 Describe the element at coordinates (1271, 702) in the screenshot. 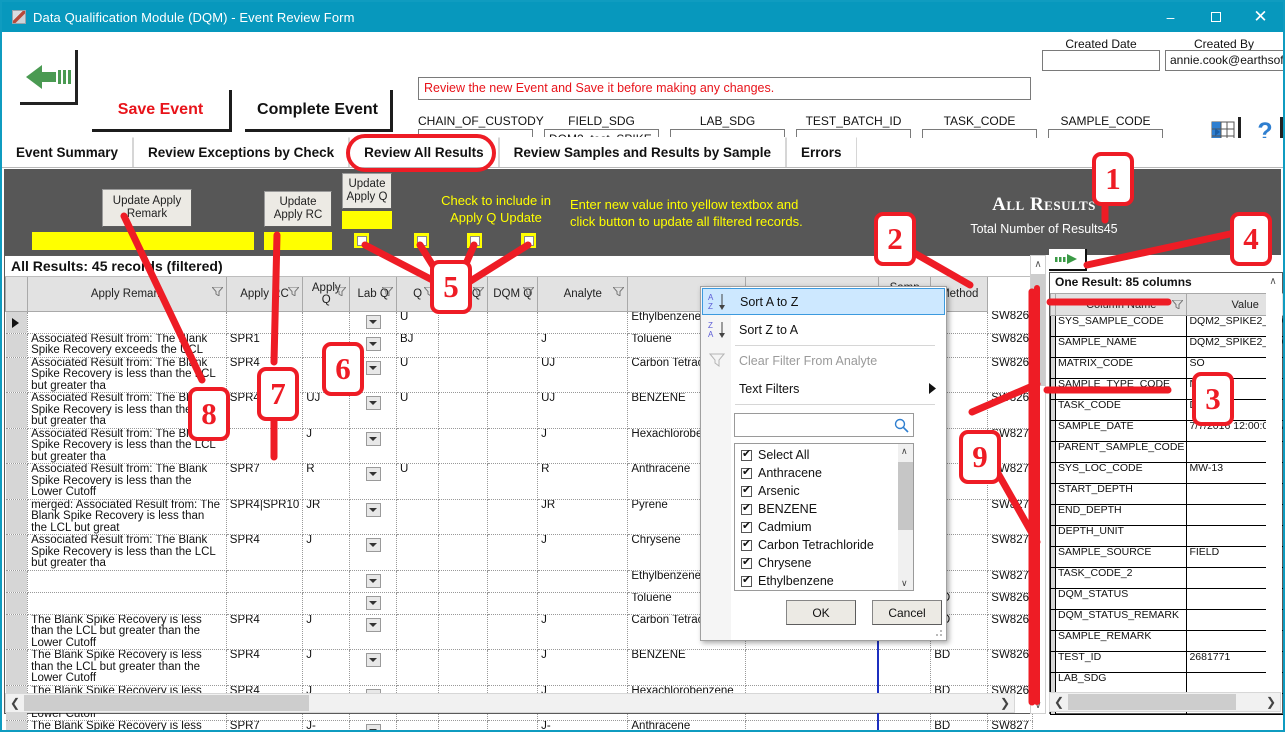

I see `detail-scroll-right-icon: ❯` at that location.